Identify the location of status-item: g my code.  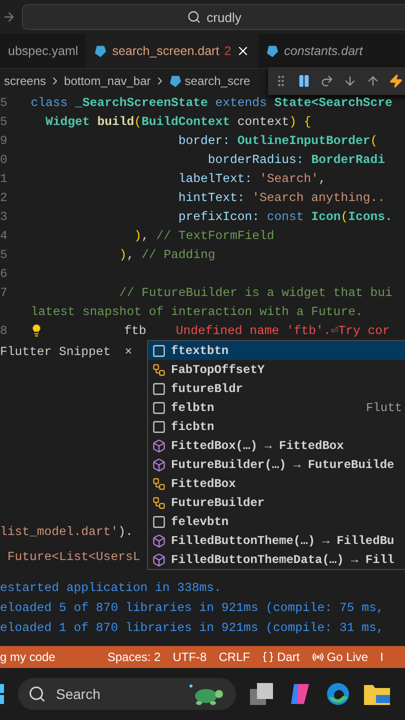
(28, 657).